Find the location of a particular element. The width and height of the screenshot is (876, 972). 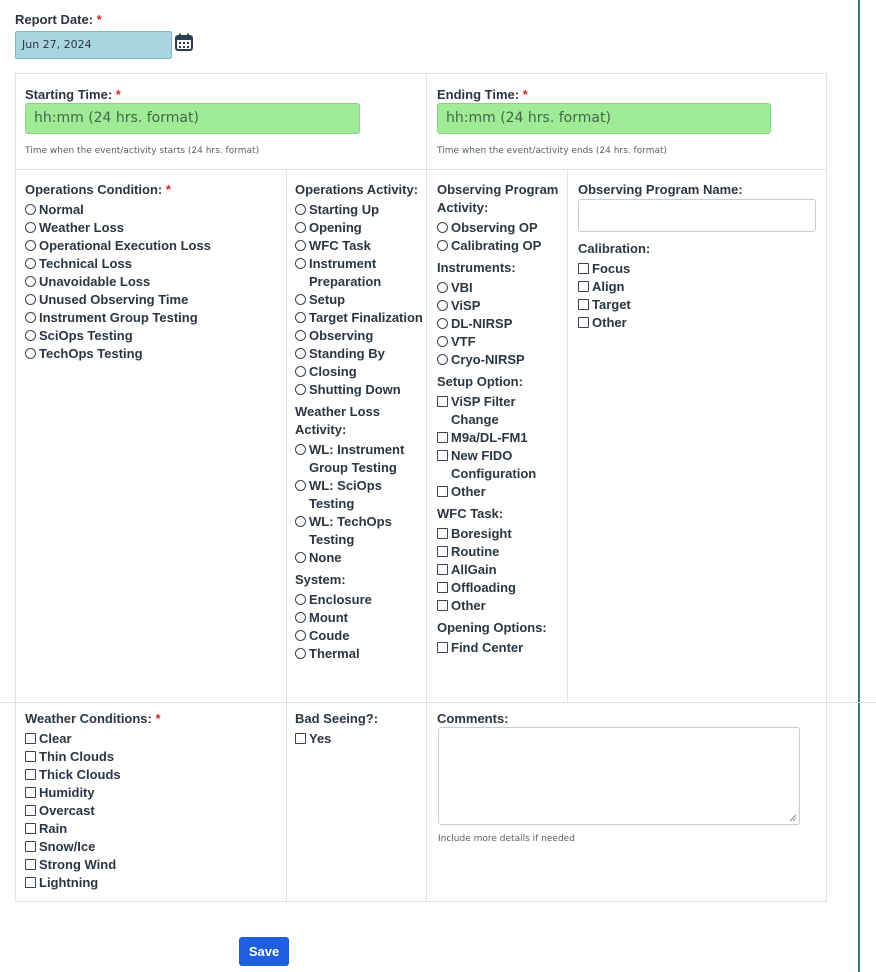

radio-technical-loss: Technical Loss is located at coordinates (152, 264).